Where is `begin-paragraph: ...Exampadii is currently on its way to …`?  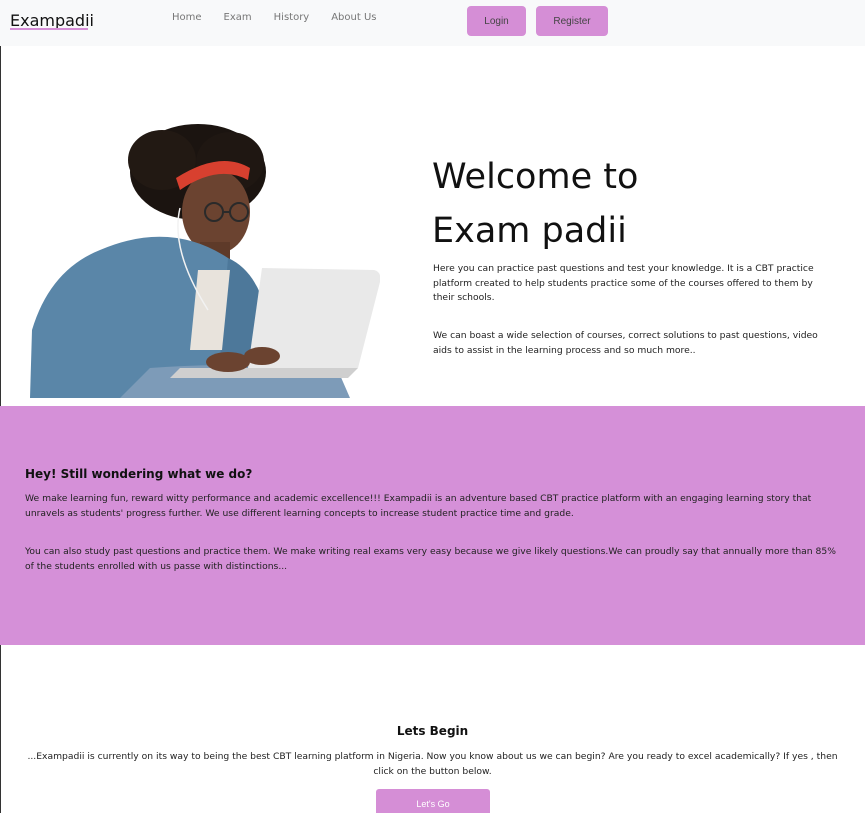
begin-paragraph: ...Exampadii is currently on its way to … is located at coordinates (432, 764).